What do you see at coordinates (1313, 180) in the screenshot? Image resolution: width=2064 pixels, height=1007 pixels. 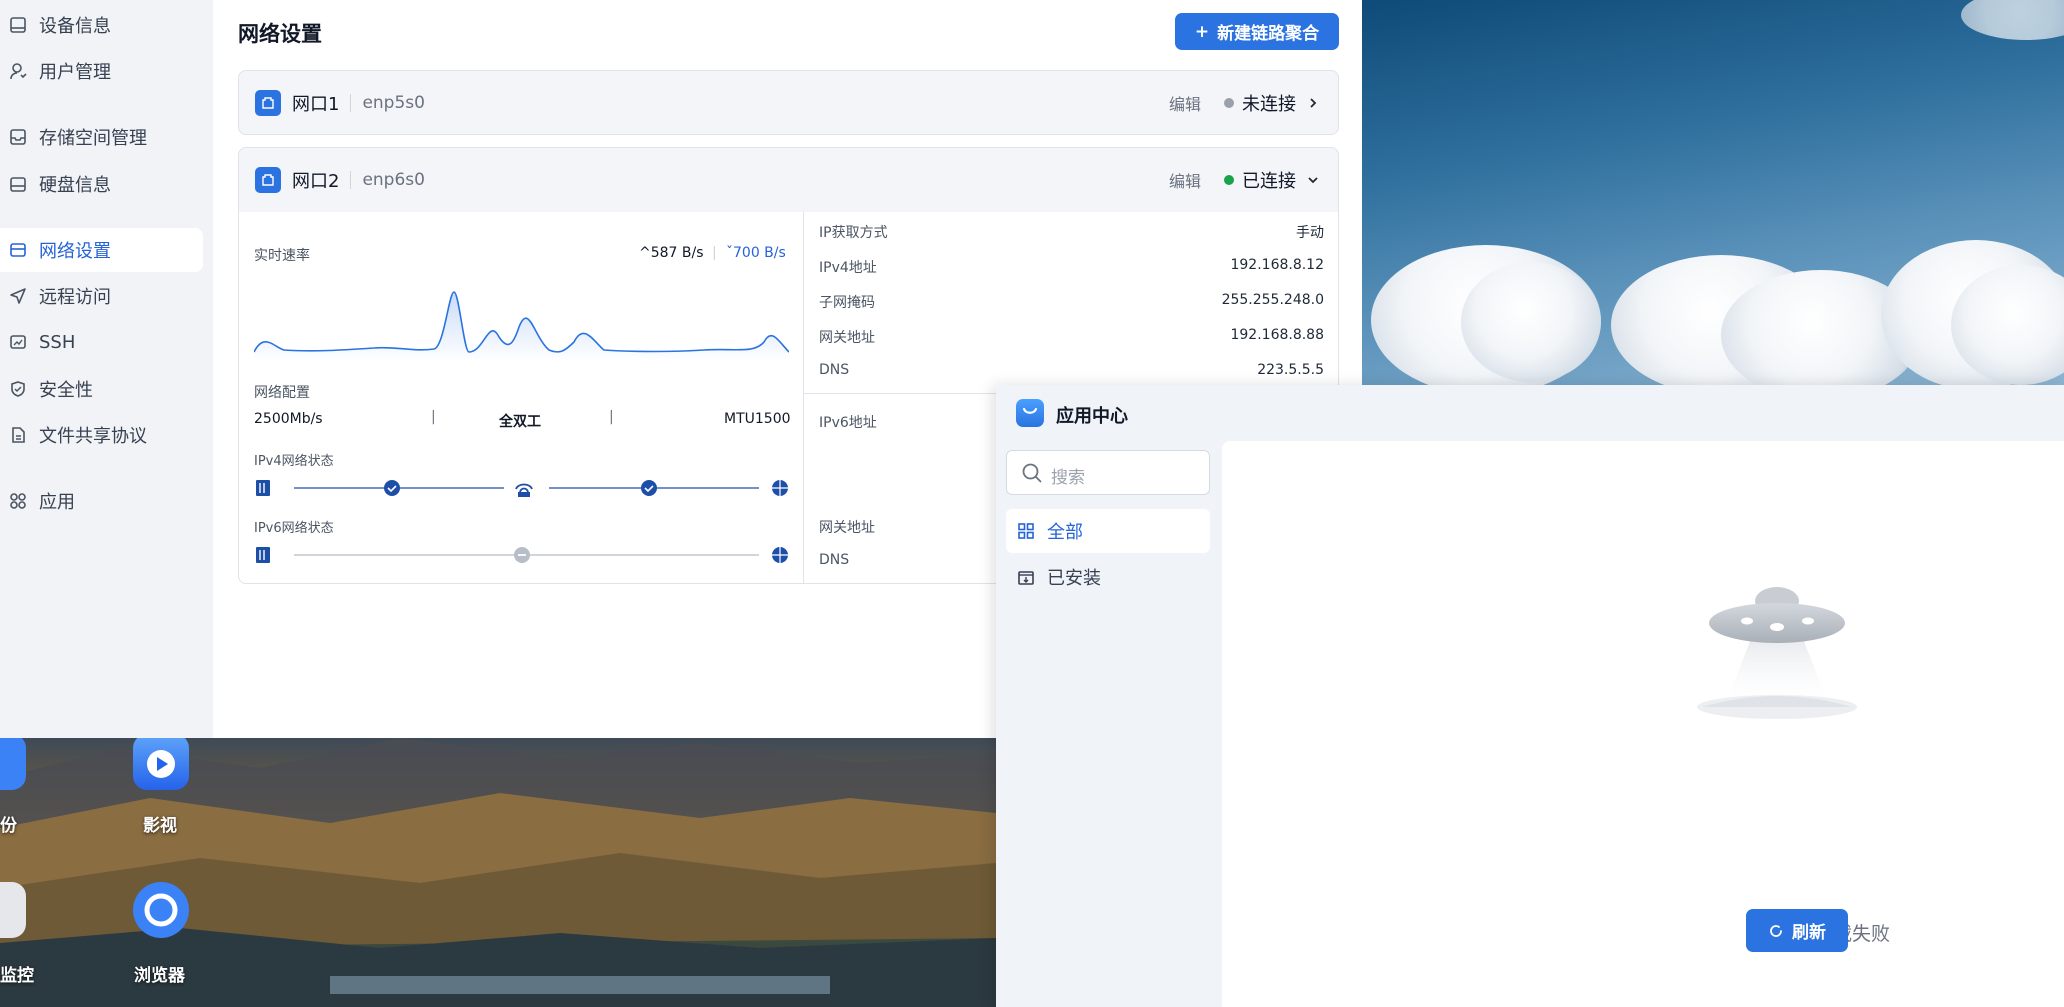 I see `chevron-down-icon` at bounding box center [1313, 180].